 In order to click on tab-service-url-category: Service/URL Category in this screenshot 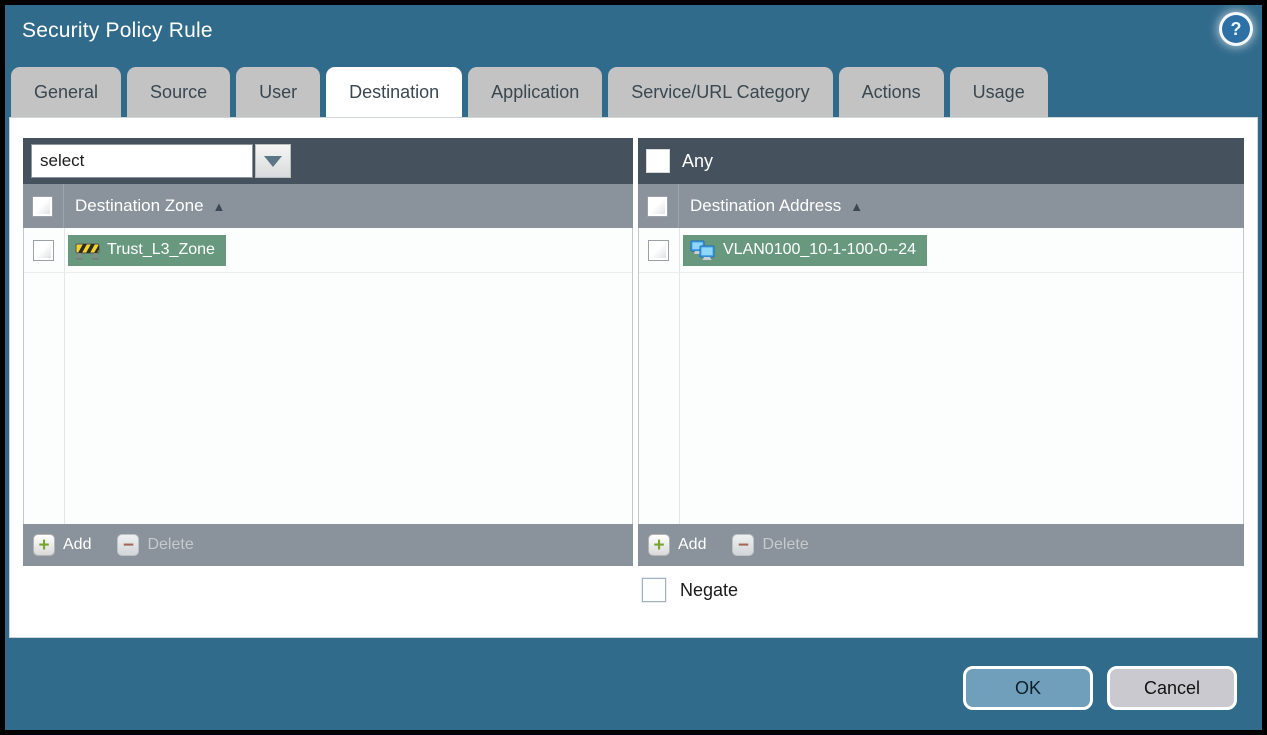, I will do `click(720, 92)`.